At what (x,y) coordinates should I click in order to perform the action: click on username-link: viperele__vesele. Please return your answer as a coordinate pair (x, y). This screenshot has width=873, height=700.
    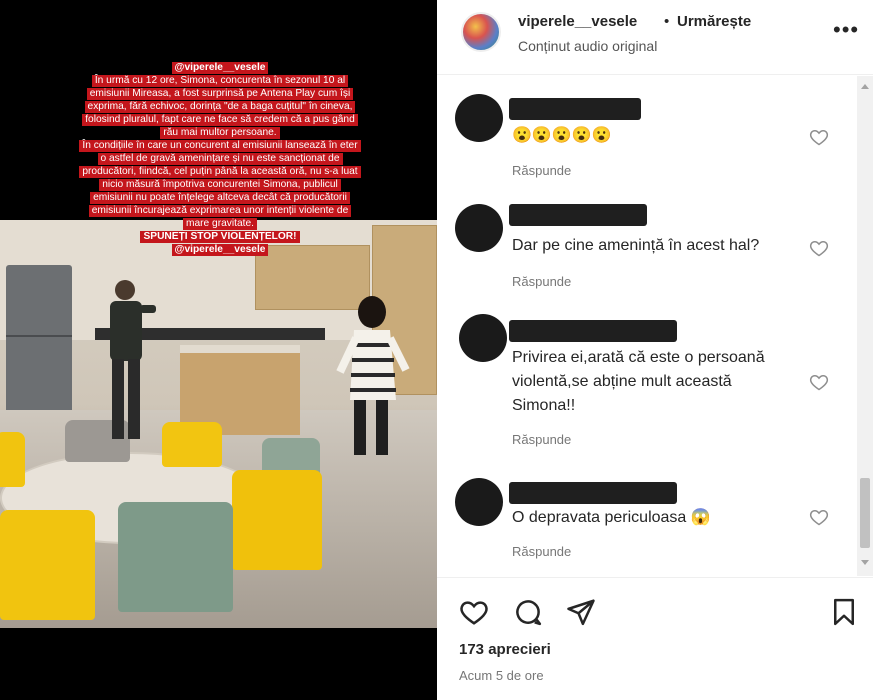
    Looking at the image, I should click on (577, 21).